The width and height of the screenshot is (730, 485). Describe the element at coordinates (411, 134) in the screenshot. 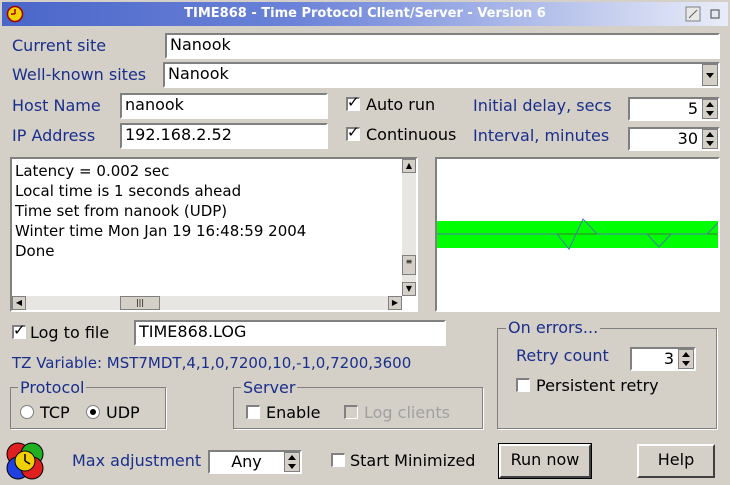

I see `continuous-label: Continuous` at that location.